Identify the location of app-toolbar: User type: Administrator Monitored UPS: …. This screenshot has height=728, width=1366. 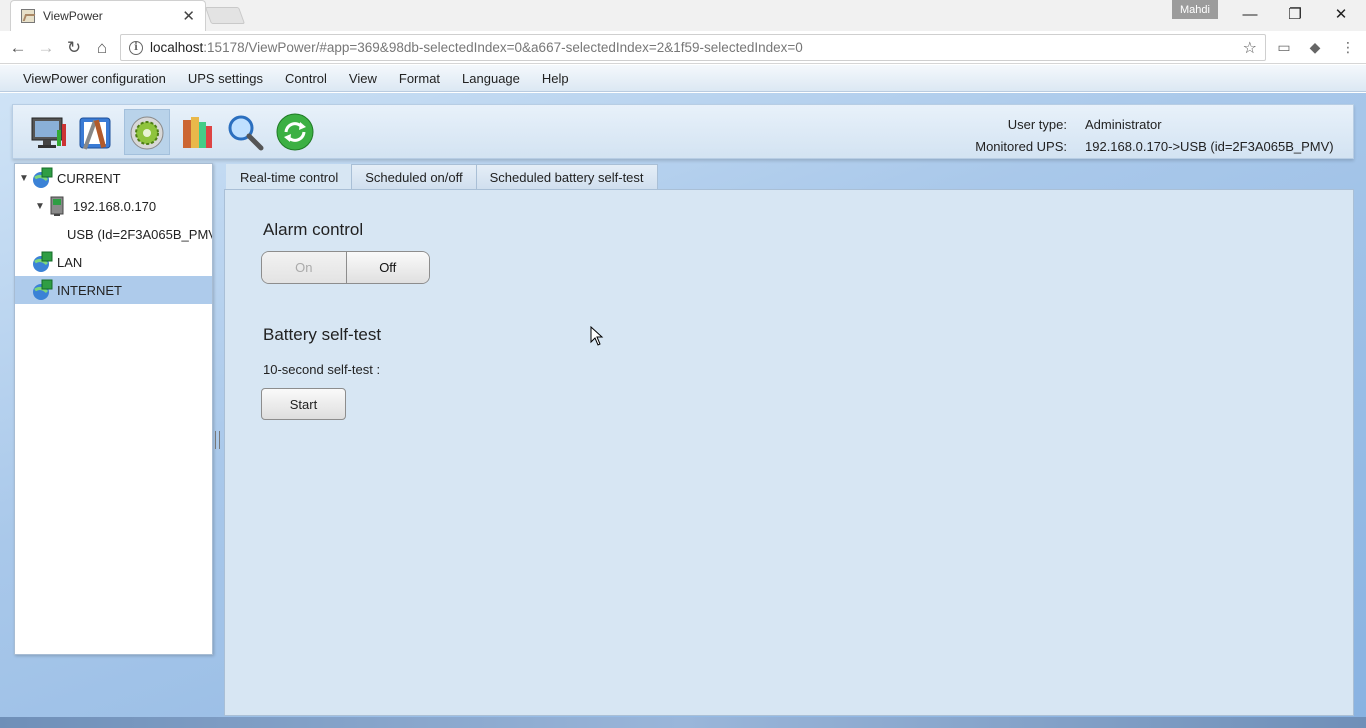
(683, 131).